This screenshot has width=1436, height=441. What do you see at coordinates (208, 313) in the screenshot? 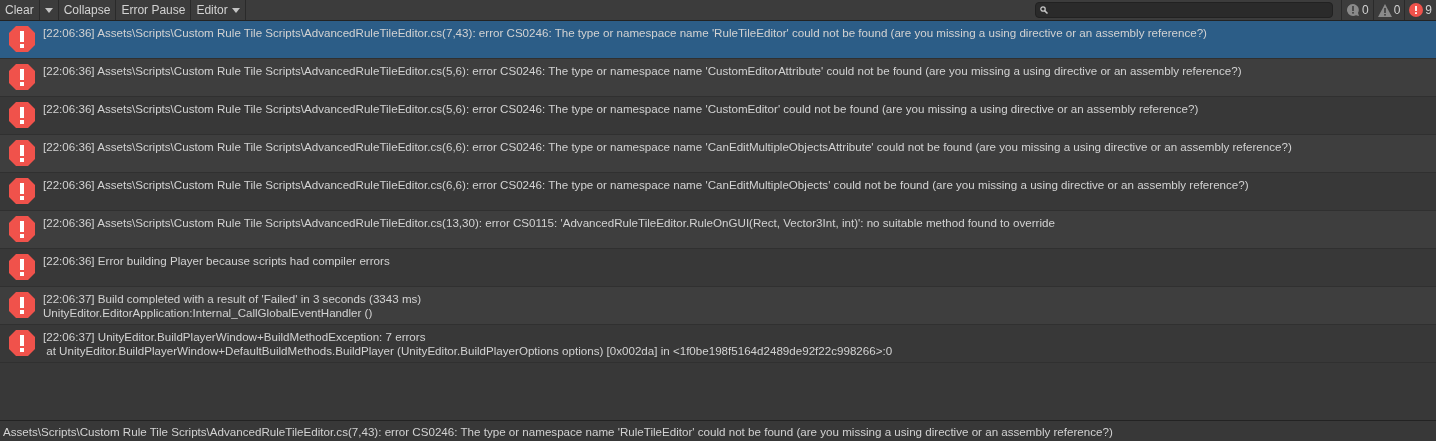
I see `log-message: UnityEditor.EditorApplication:Internal_CallGlobalEventHandler ()` at bounding box center [208, 313].